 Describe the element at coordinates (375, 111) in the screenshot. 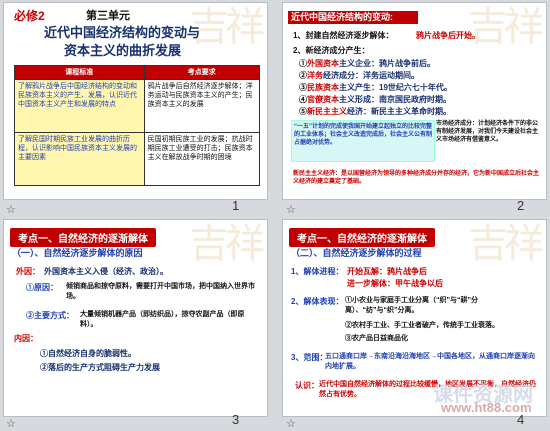

I see `list-item: ⑤新民主主义经济：新民主主义革命时期。` at that location.